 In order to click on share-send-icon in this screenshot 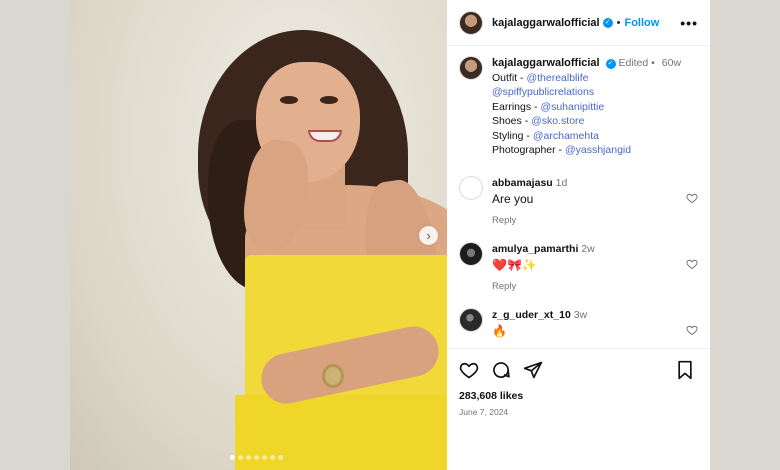, I will do `click(533, 370)`.